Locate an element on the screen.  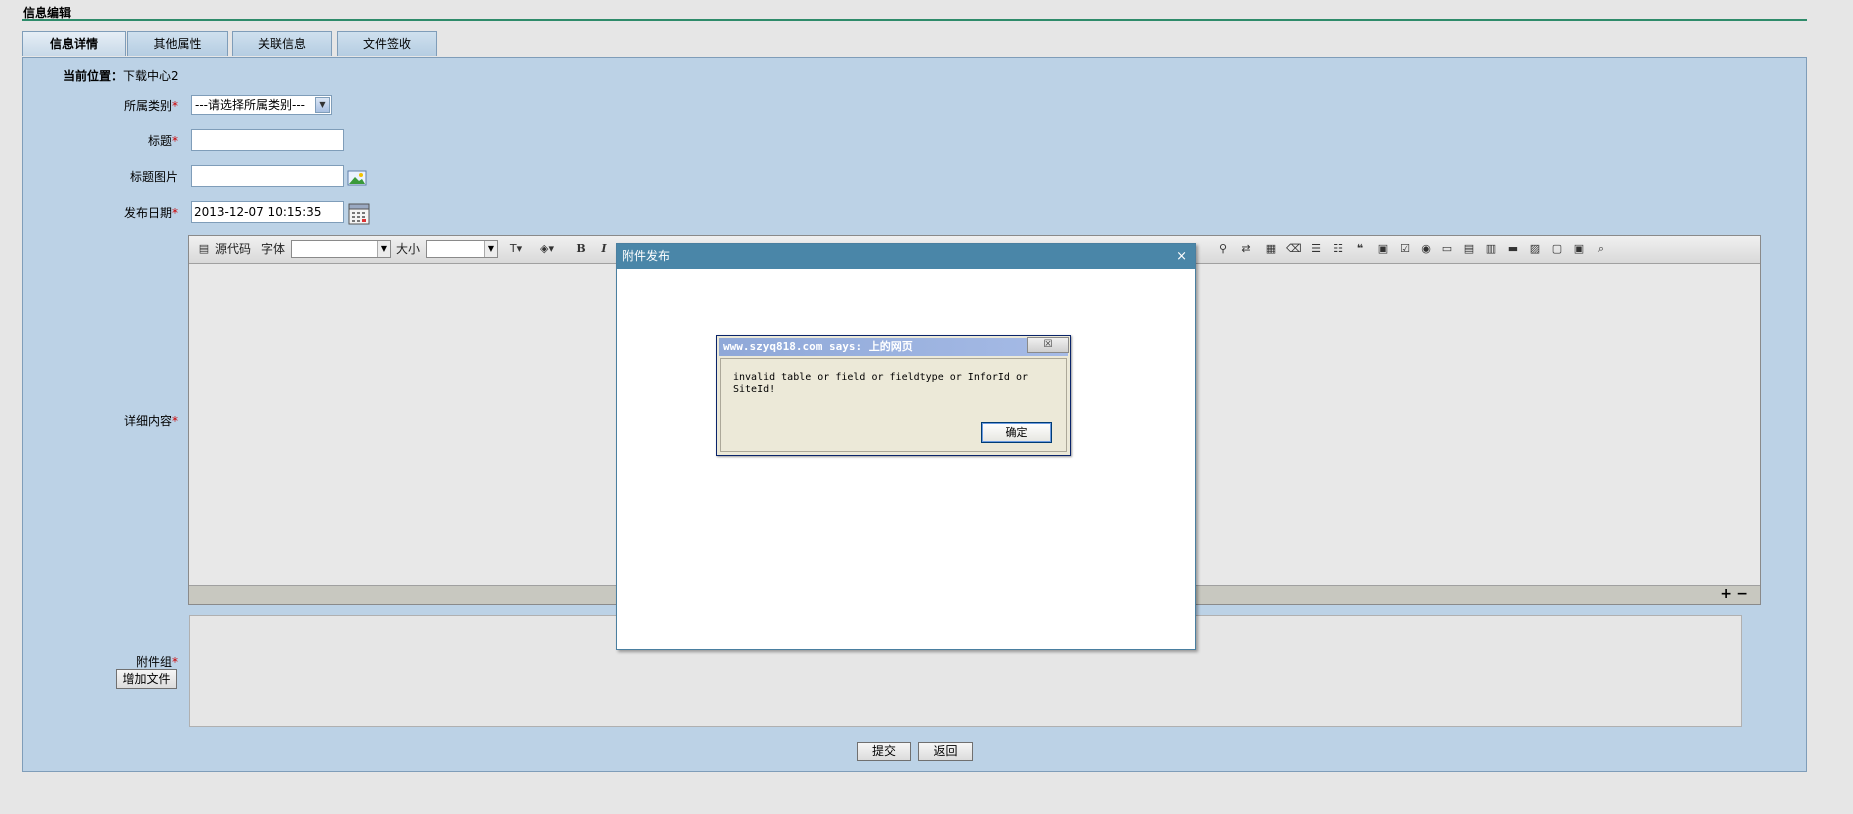
find-icon: ⚲ is located at coordinates (1223, 249).